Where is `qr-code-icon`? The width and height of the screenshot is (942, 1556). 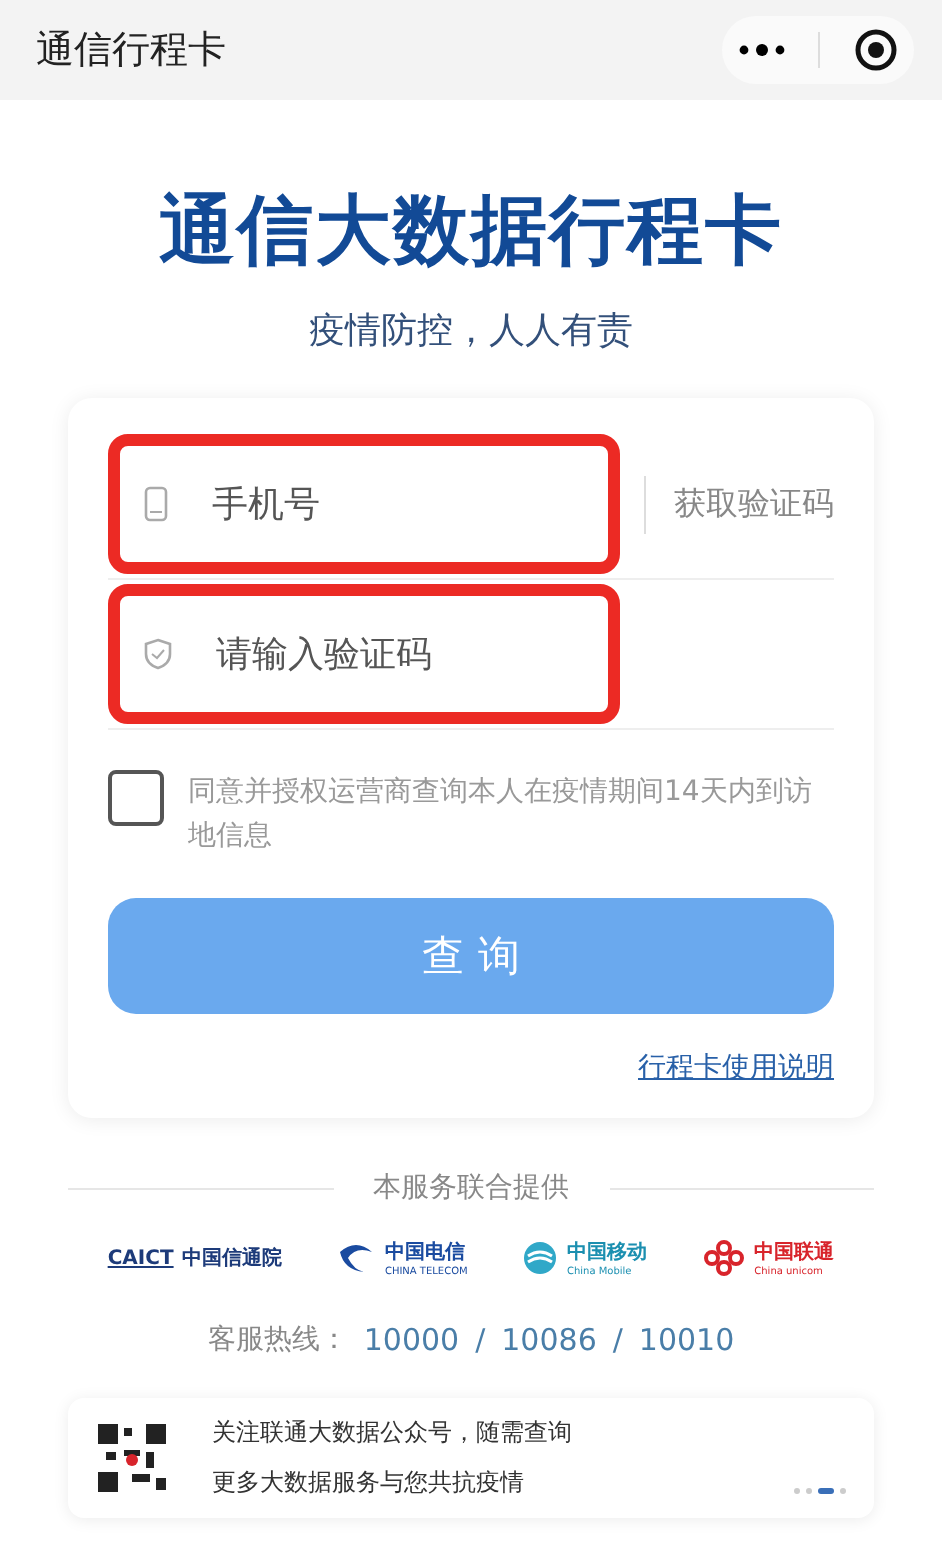
qr-code-icon is located at coordinates (132, 1458).